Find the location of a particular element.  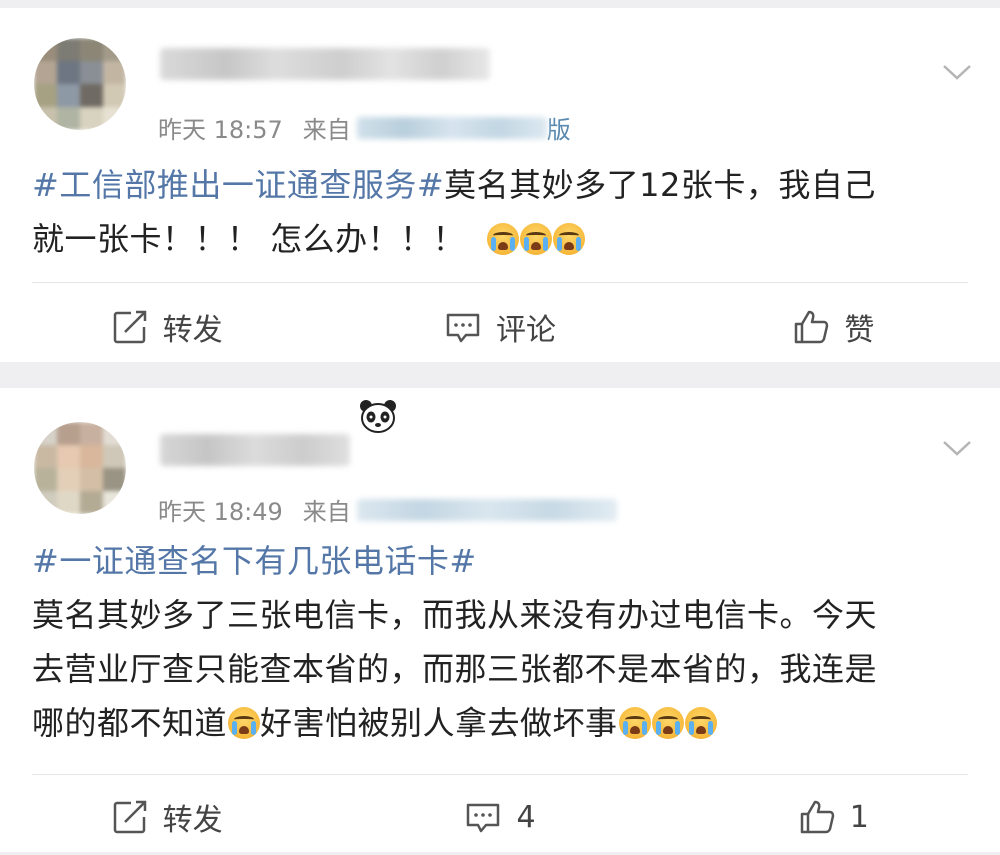

topic-link: #工信部推出一证通查服务# is located at coordinates (238, 185).